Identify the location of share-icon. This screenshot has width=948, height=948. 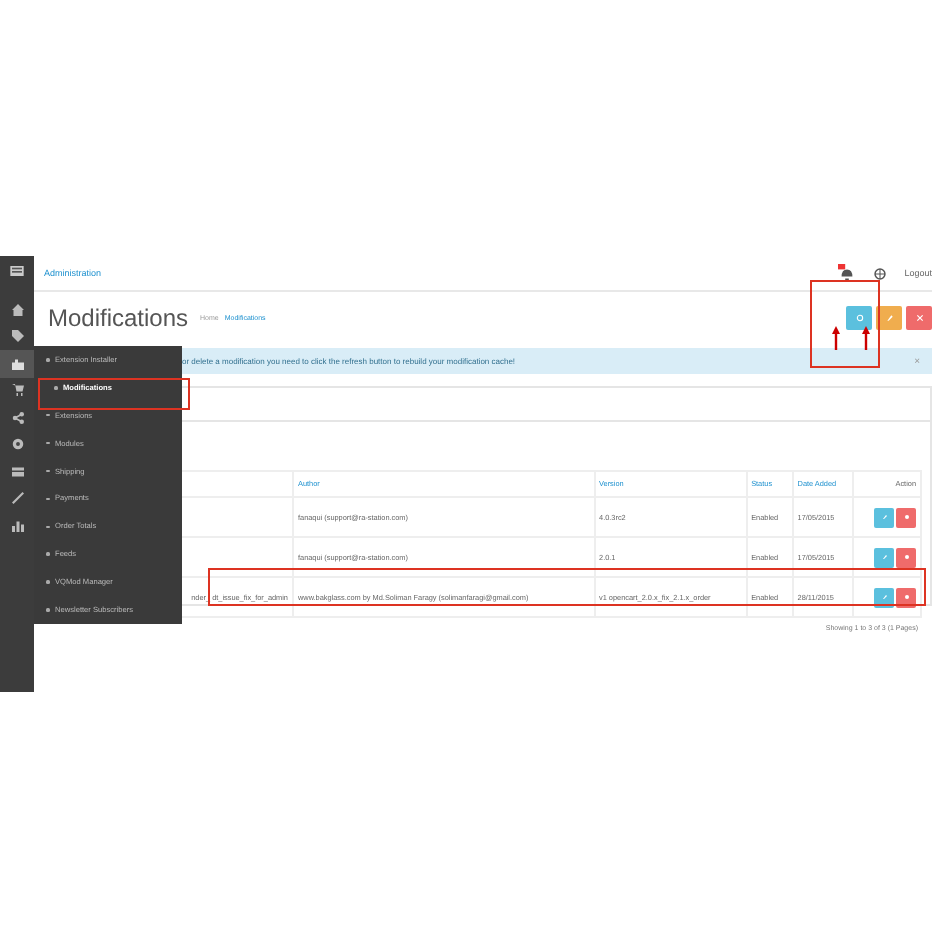
(17, 417).